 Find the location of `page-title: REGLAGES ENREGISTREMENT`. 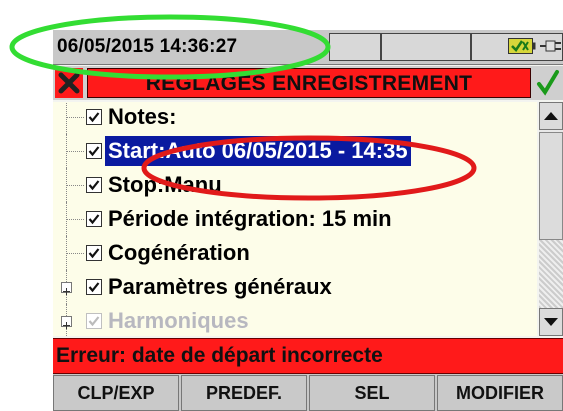

page-title: REGLAGES ENREGISTREMENT is located at coordinates (309, 83).